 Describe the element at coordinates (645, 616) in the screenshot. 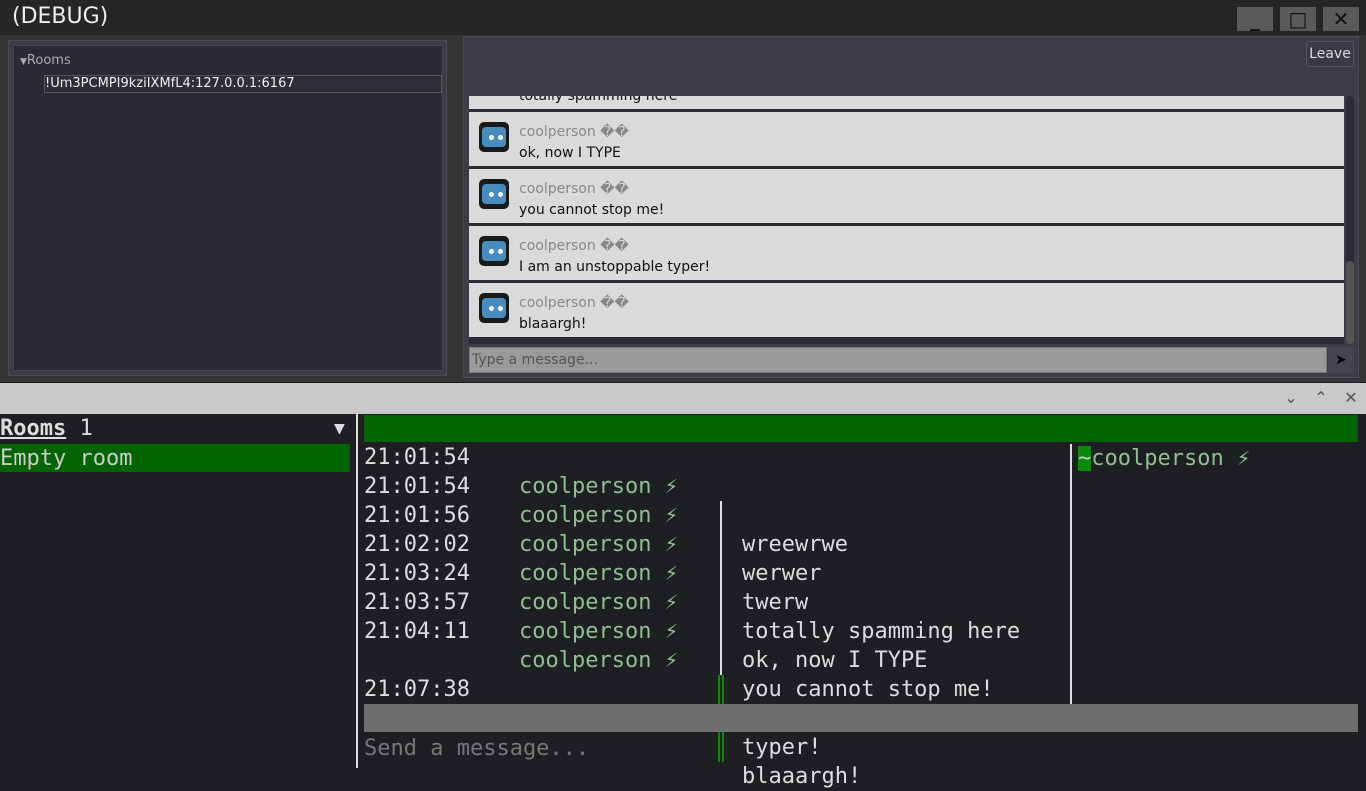

I see `terminal-message-row: 21:03:24 coolperson ⚡ ok, now I TYPE` at that location.